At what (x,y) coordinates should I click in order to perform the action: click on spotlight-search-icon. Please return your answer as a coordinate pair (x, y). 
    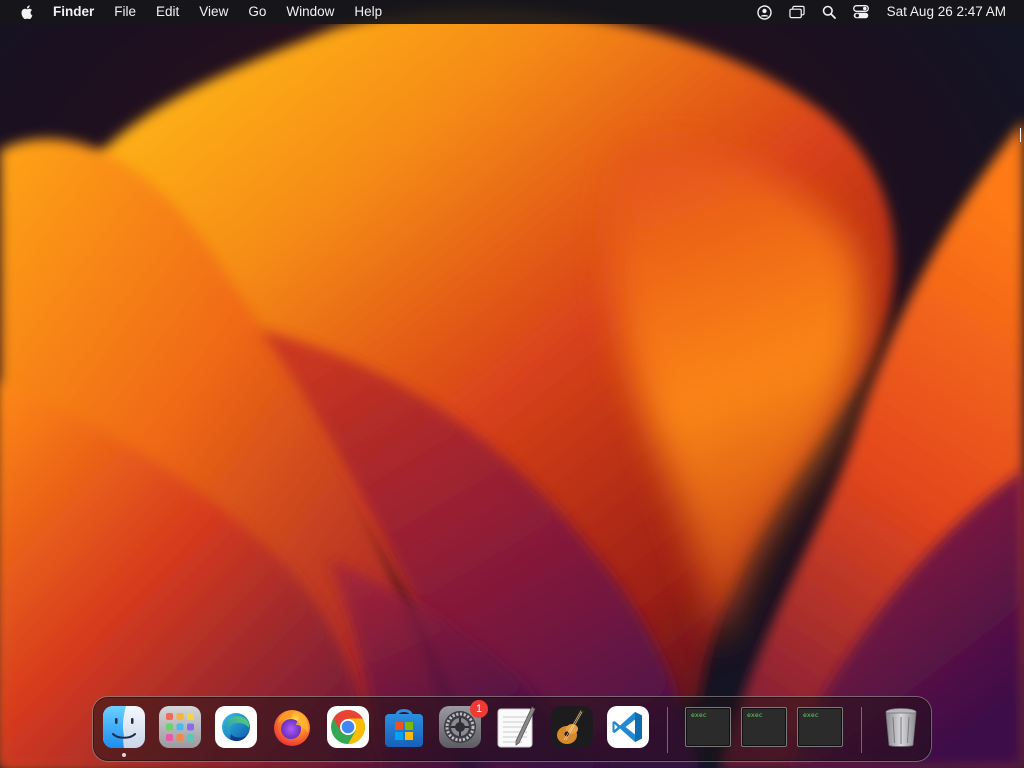
    Looking at the image, I should click on (829, 12).